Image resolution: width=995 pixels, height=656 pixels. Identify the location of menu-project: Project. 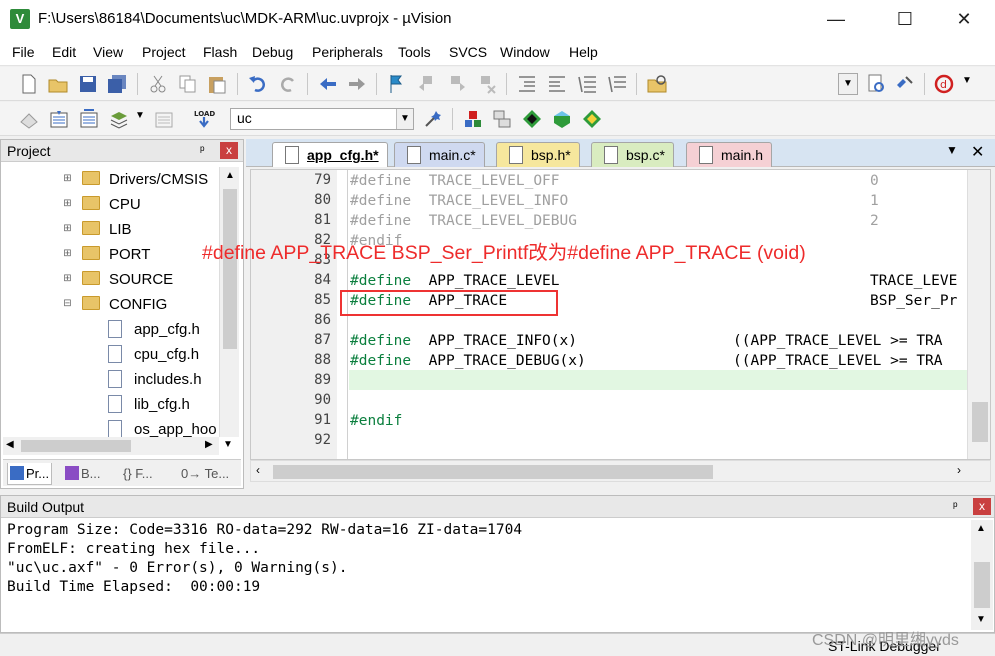
(164, 52).